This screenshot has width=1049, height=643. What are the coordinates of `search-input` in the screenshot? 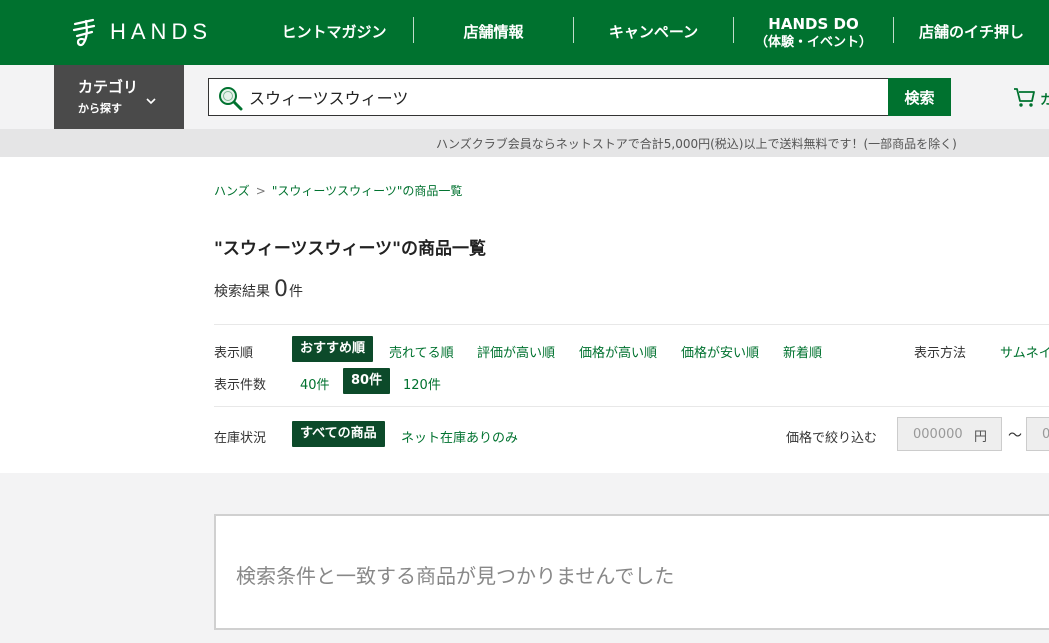 It's located at (564, 97).